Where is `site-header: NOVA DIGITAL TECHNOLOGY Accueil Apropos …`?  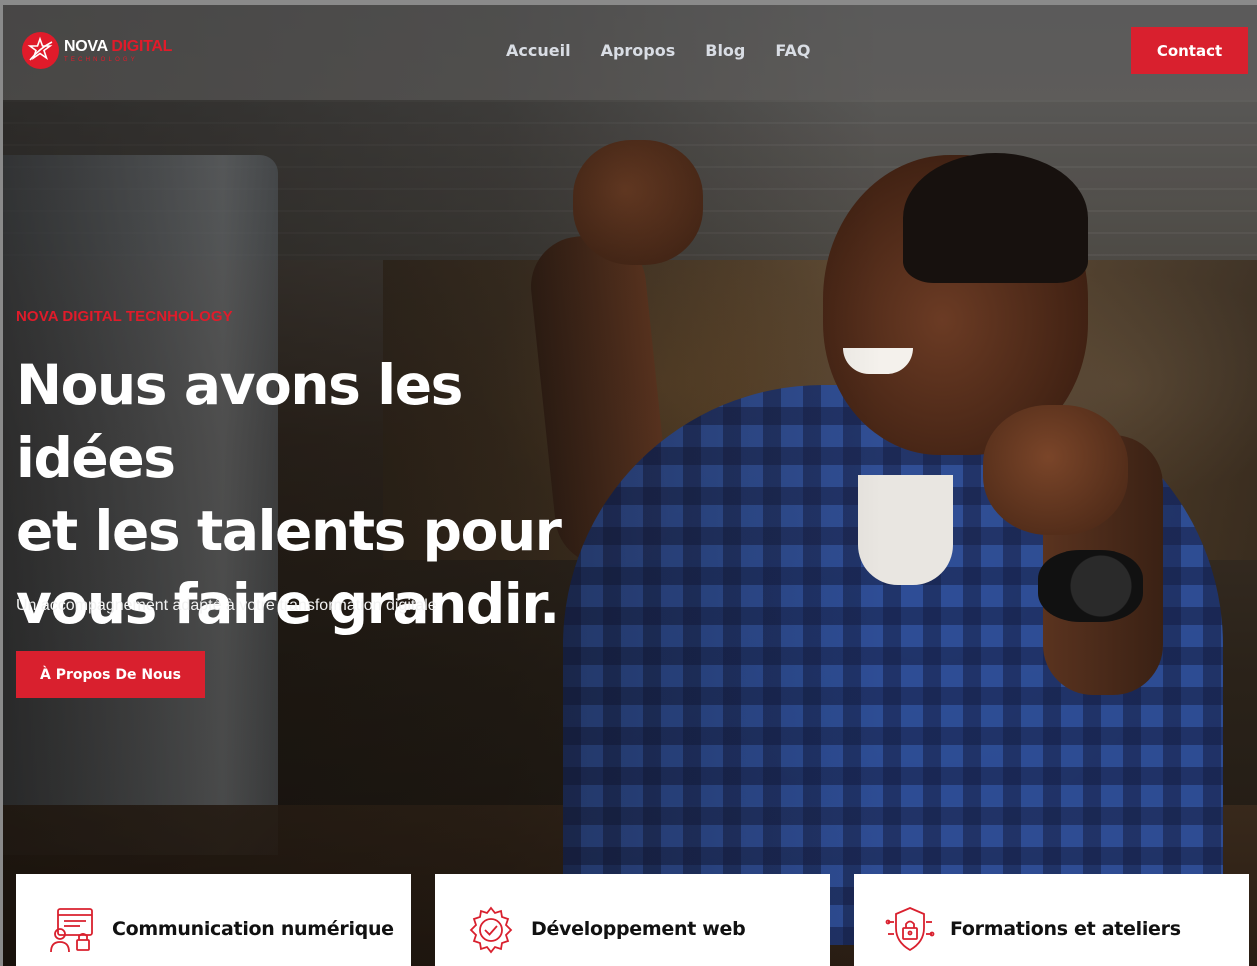 site-header: NOVA DIGITAL TECHNOLOGY Accueil Apropos … is located at coordinates (630, 52).